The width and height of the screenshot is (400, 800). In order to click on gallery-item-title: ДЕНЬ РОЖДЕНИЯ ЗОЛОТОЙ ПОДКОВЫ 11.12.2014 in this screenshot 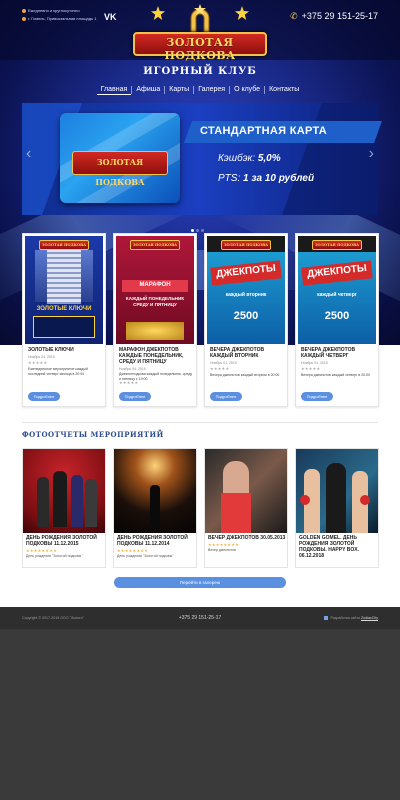, I will do `click(152, 541)`.